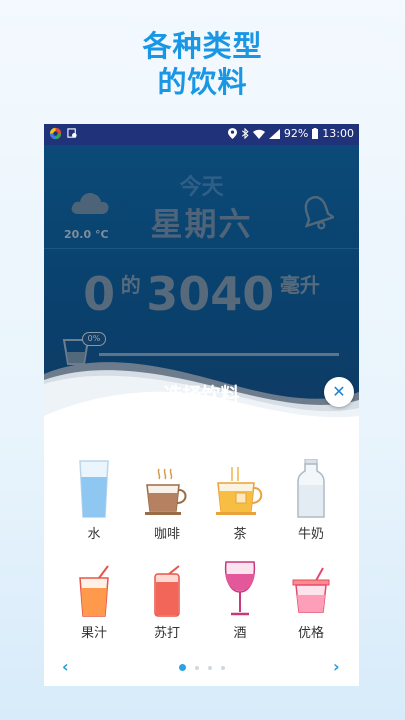  I want to click on progress-percent: 0%, so click(94, 339).